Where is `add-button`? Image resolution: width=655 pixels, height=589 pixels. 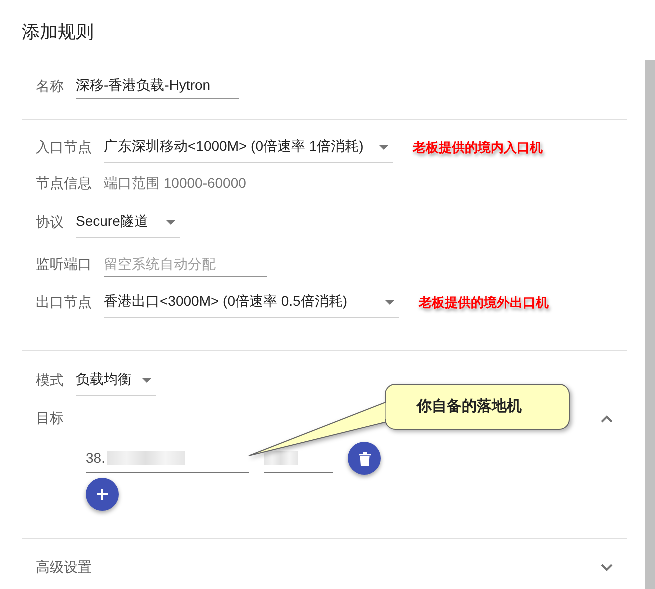 add-button is located at coordinates (102, 494).